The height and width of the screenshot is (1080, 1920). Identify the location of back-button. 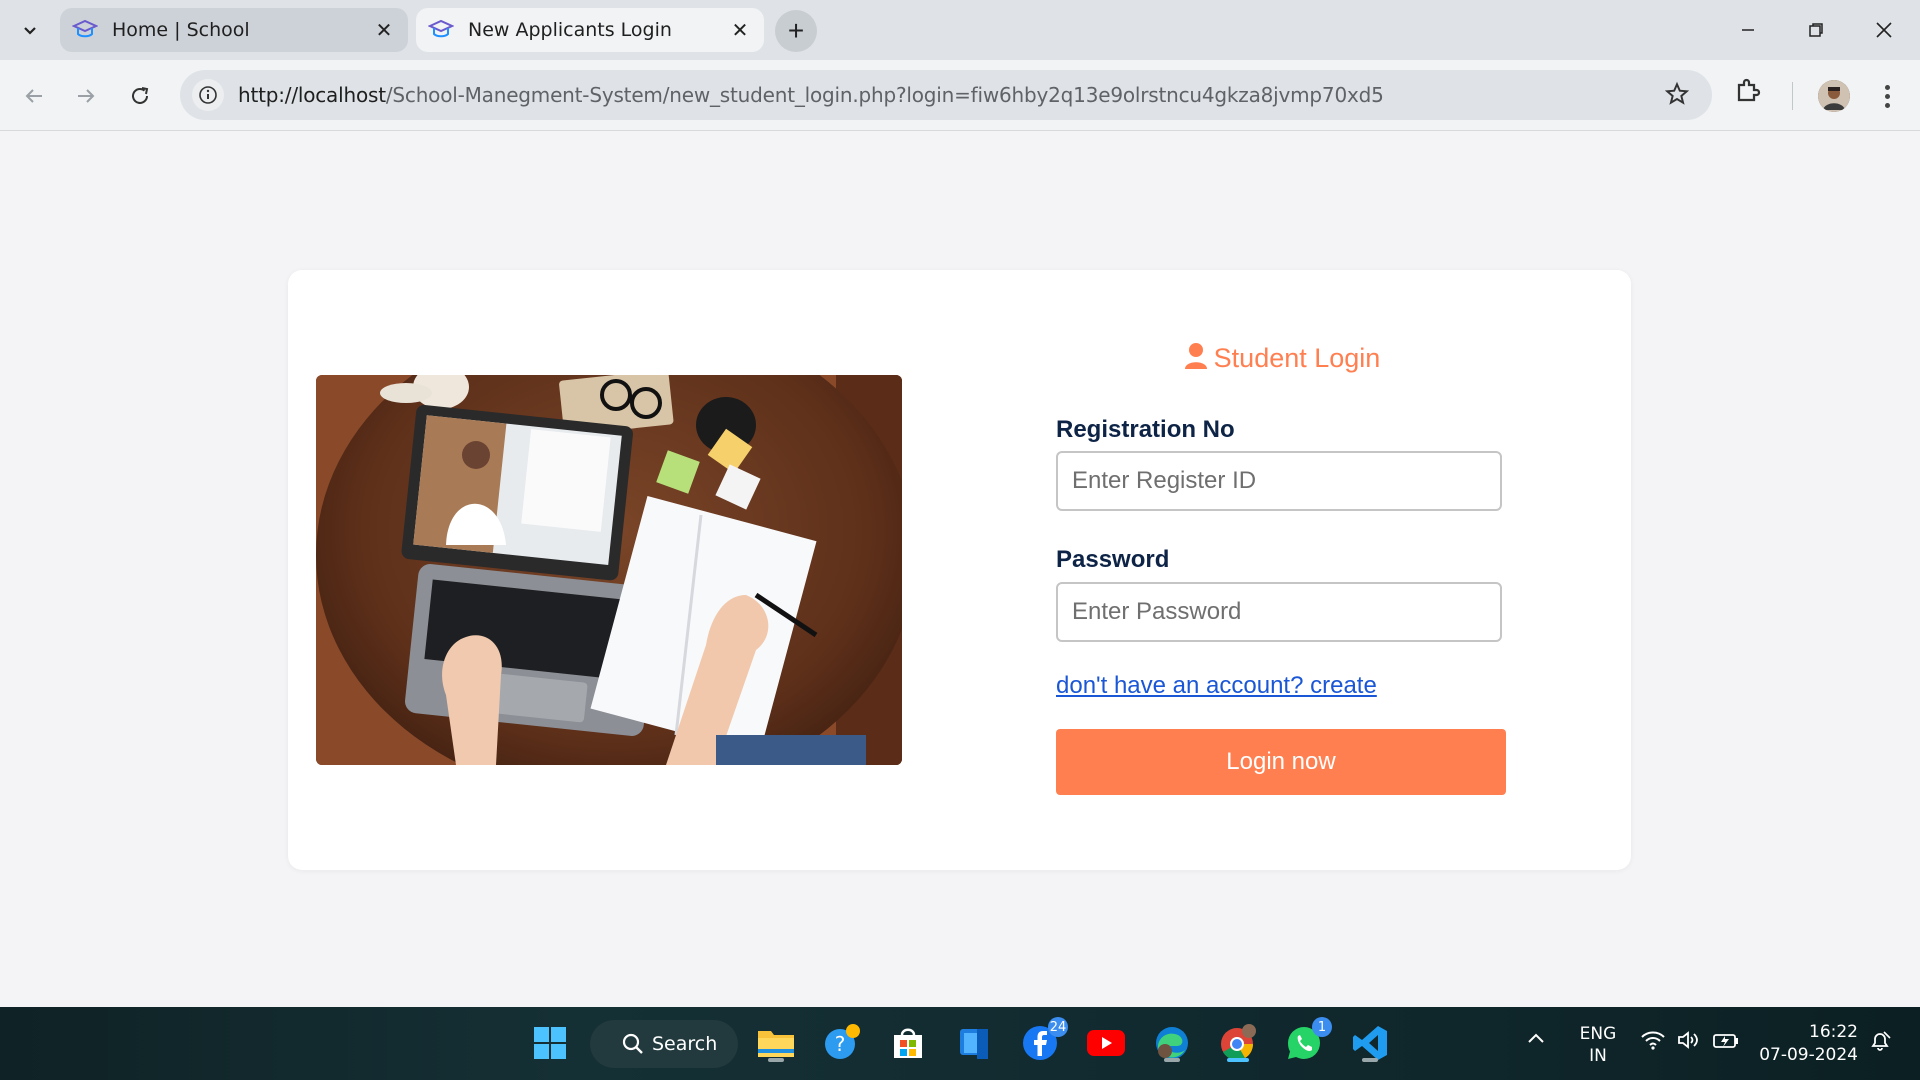
(34, 96).